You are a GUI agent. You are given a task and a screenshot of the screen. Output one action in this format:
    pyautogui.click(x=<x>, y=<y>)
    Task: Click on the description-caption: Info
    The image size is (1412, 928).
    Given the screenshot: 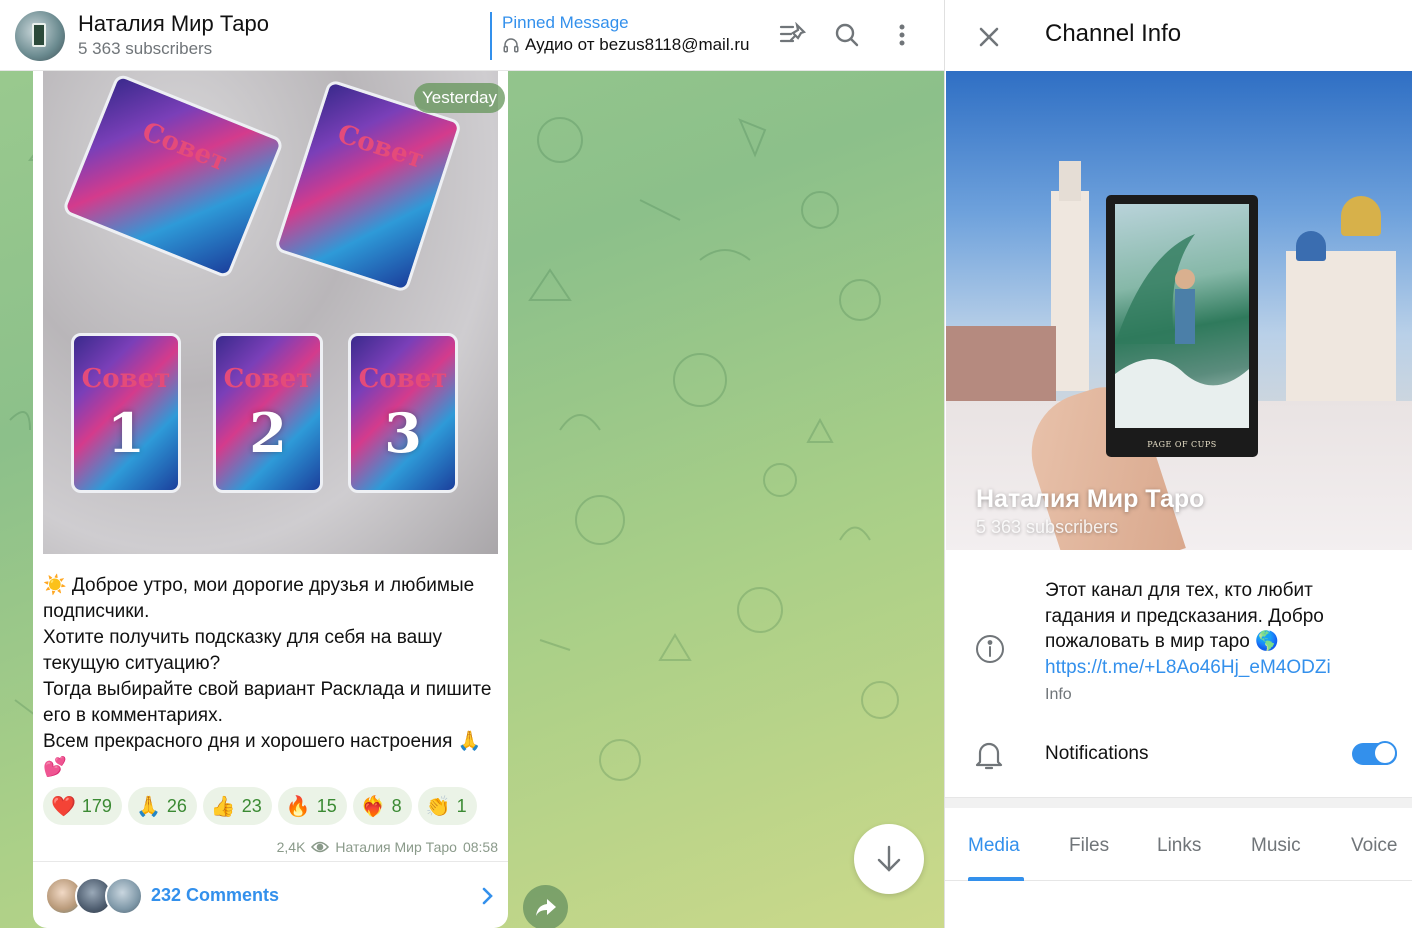 What is the action you would take?
    pyautogui.click(x=1058, y=694)
    